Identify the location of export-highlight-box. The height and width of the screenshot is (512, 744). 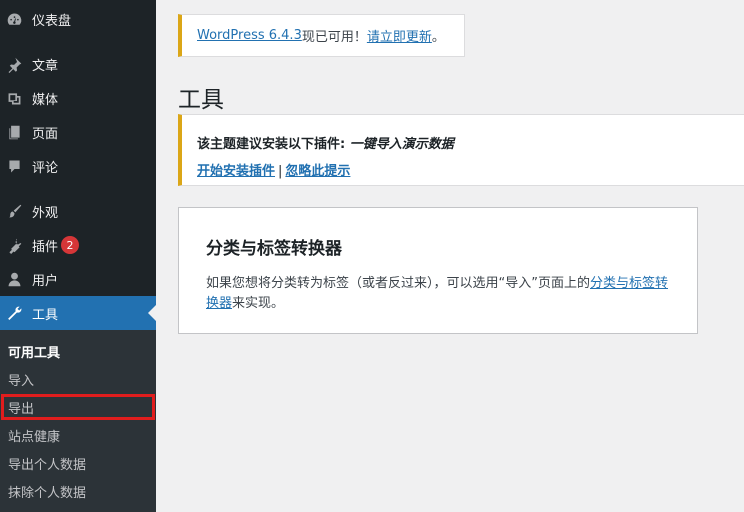
(78, 407).